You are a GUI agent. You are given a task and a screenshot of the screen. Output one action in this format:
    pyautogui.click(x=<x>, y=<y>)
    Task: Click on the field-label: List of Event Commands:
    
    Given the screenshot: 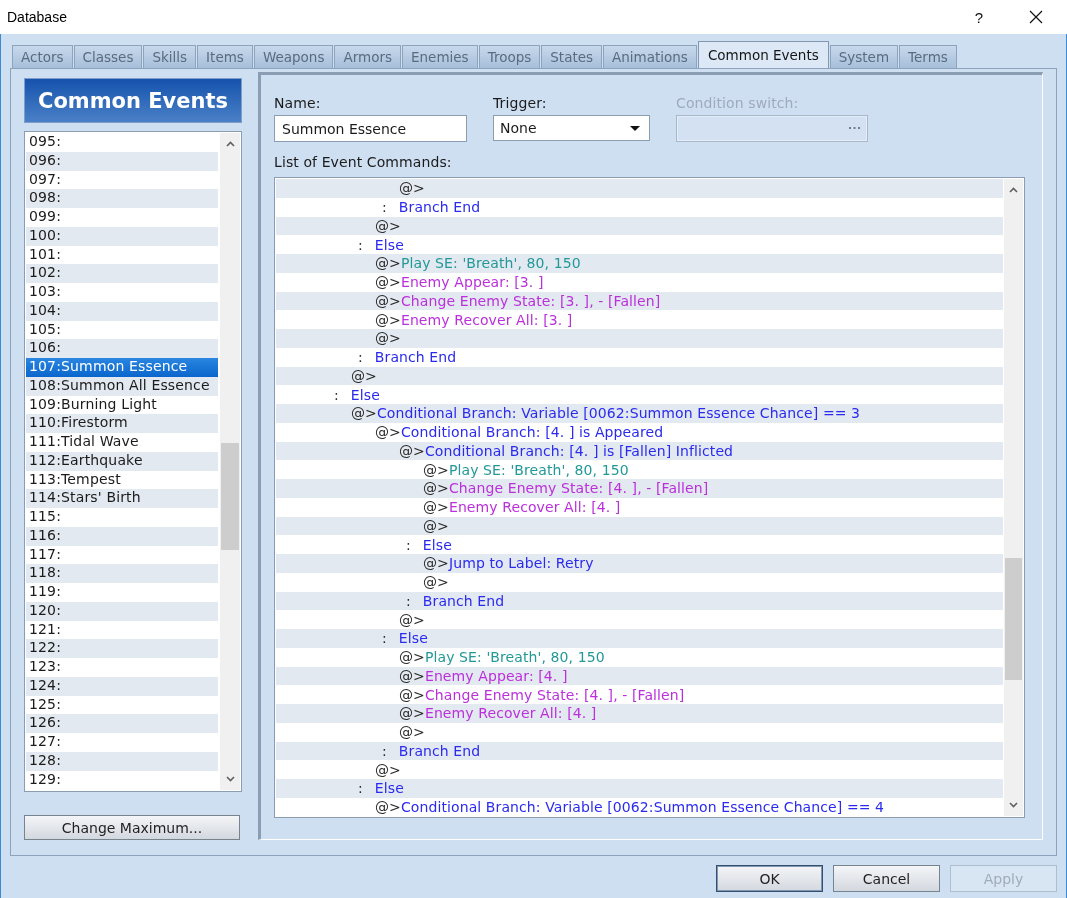 What is the action you would take?
    pyautogui.click(x=363, y=162)
    